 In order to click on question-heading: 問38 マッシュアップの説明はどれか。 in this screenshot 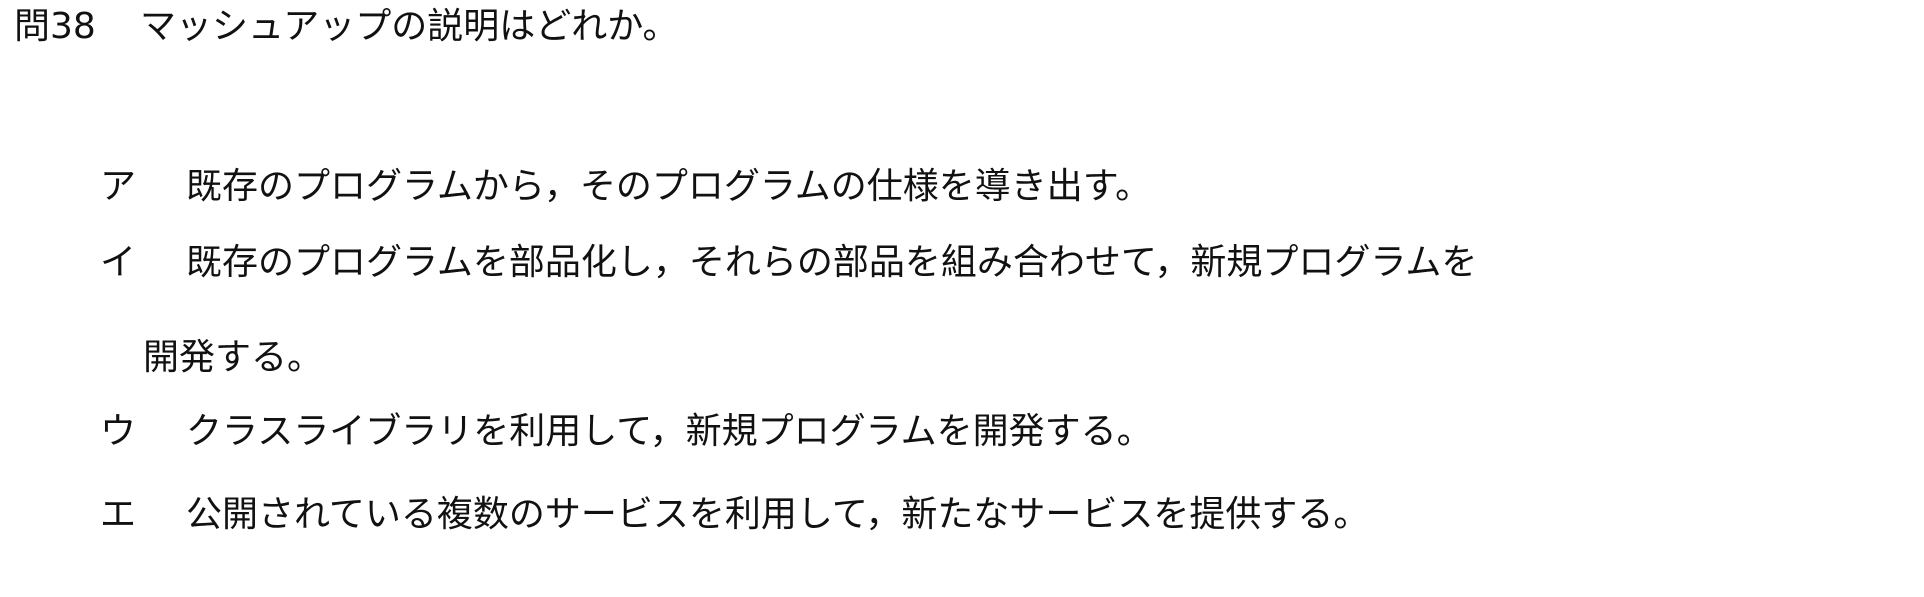, I will do `click(346, 27)`.